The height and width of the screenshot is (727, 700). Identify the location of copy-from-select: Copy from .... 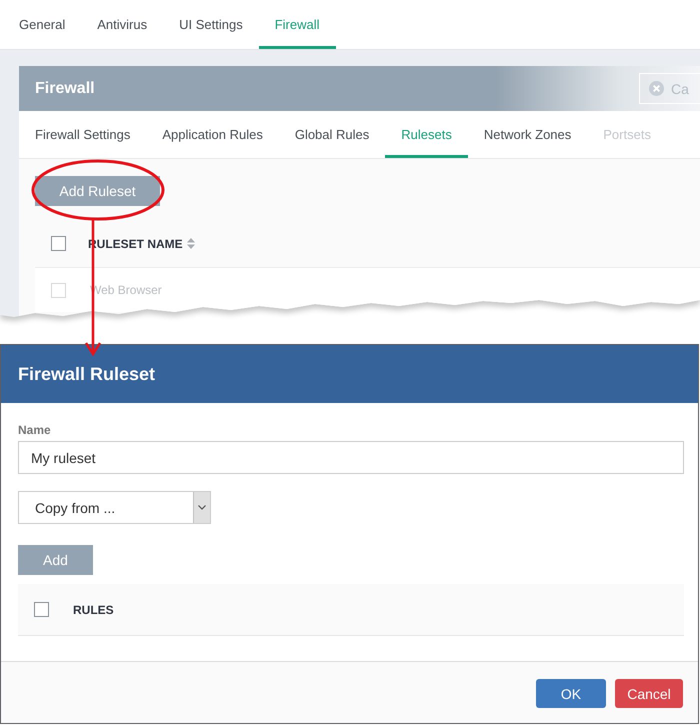
(114, 507).